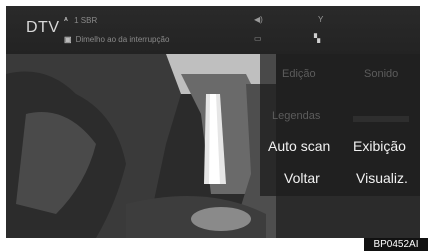 Image resolution: width=428 pixels, height=251 pixels. What do you see at coordinates (381, 74) in the screenshot?
I see `menu-sonido: Sonido` at bounding box center [381, 74].